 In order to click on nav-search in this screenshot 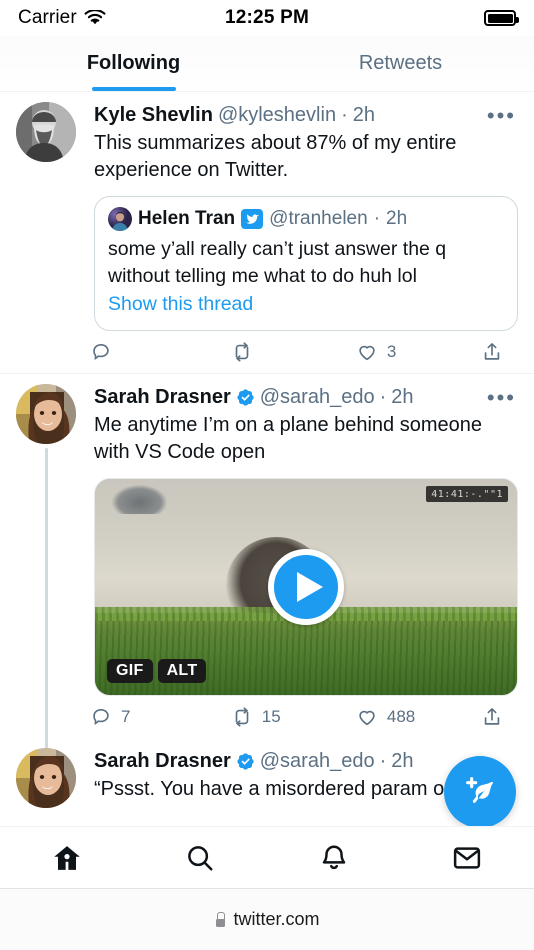, I will do `click(201, 858)`.